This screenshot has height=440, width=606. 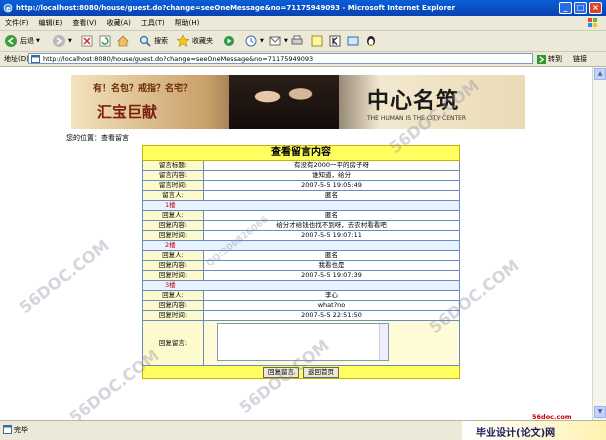 I want to click on refresh-button, so click(x=105, y=41).